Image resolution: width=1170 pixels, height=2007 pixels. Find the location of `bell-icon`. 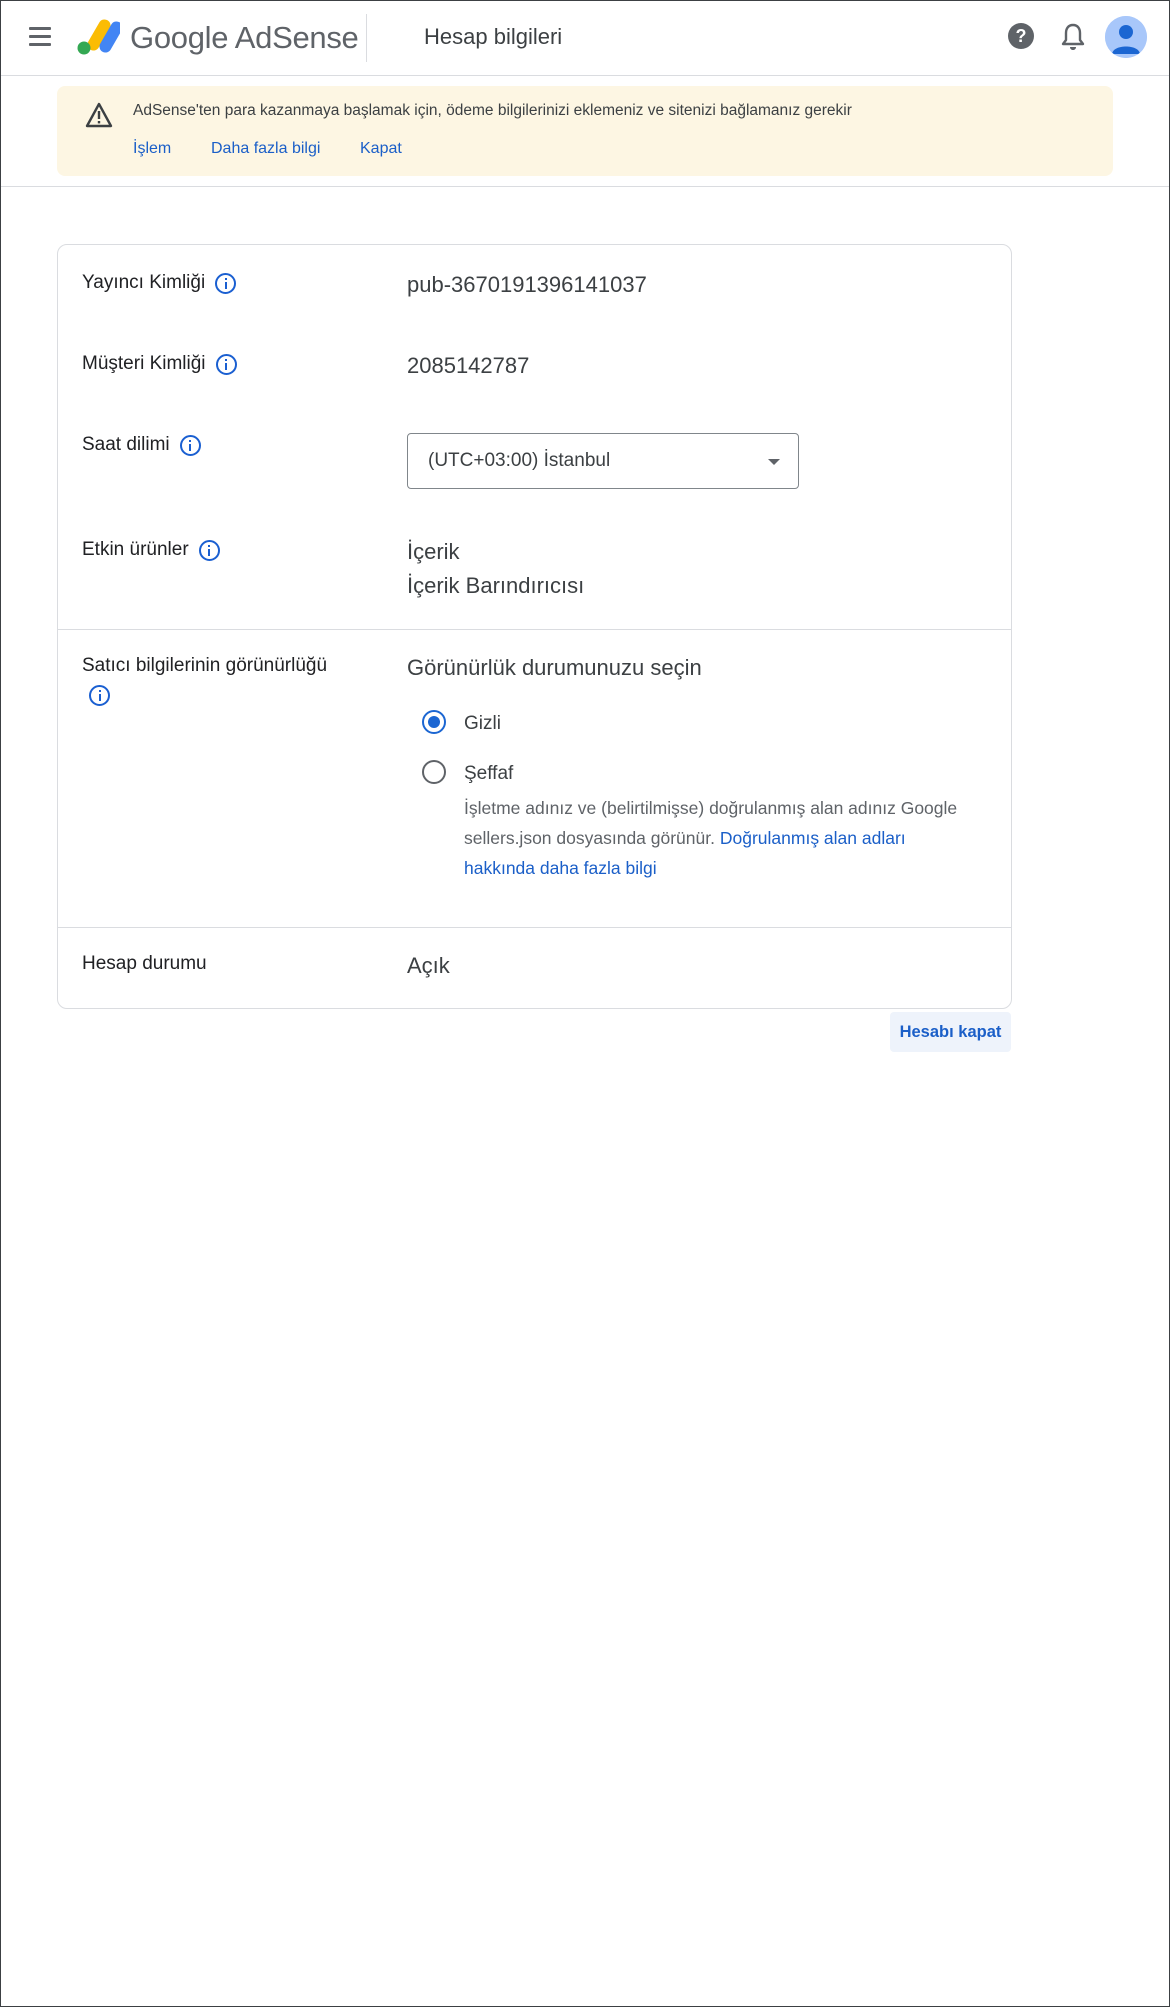

bell-icon is located at coordinates (1073, 37).